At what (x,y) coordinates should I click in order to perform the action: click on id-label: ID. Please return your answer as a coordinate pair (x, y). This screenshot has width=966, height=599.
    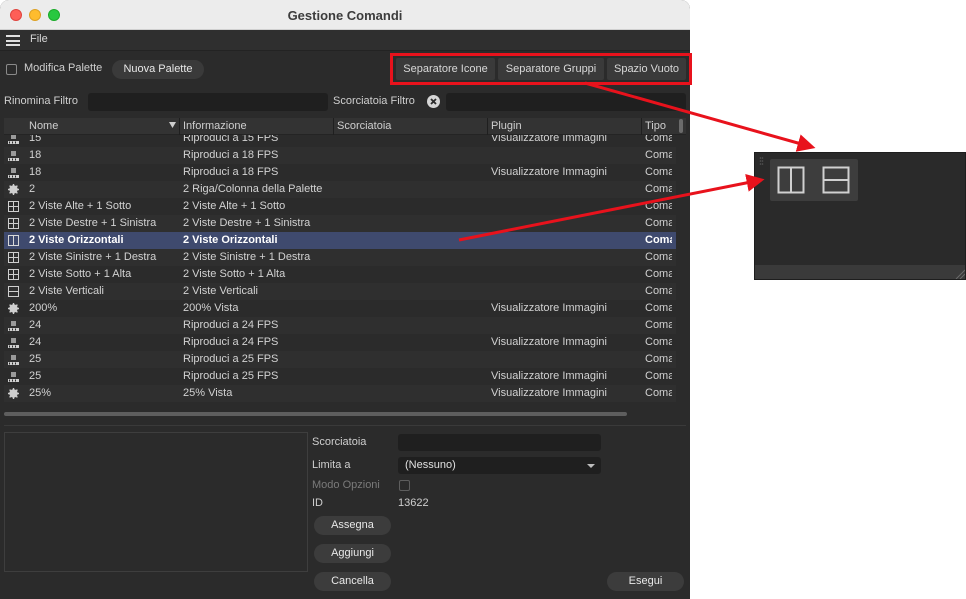
    Looking at the image, I should click on (317, 503).